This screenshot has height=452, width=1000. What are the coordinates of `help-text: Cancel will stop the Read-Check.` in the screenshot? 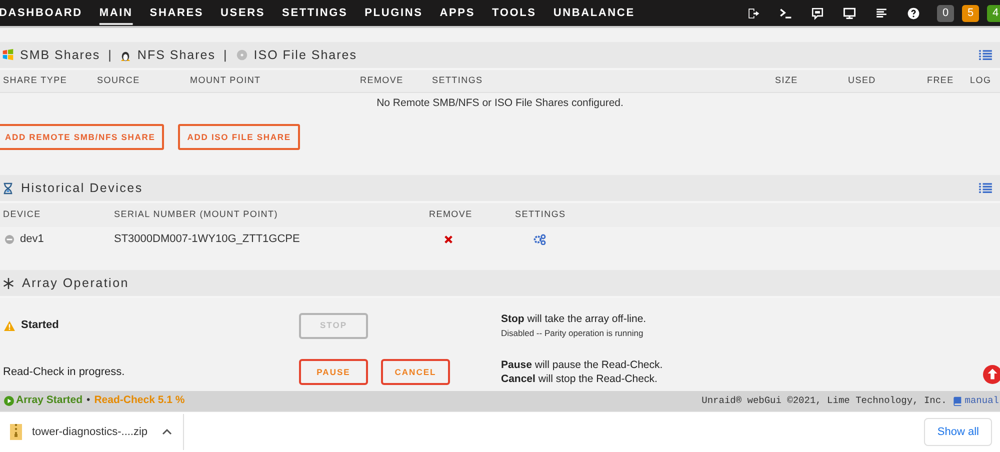 It's located at (579, 379).